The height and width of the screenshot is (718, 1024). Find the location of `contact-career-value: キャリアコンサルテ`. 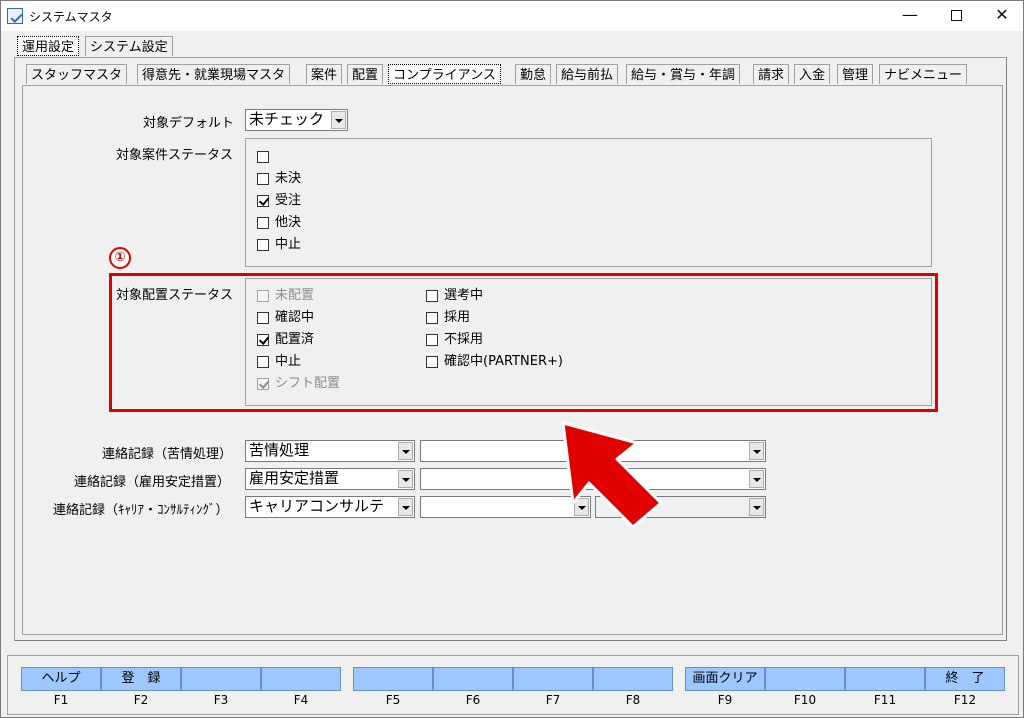

contact-career-value: キャリアコンサルテ is located at coordinates (317, 506).